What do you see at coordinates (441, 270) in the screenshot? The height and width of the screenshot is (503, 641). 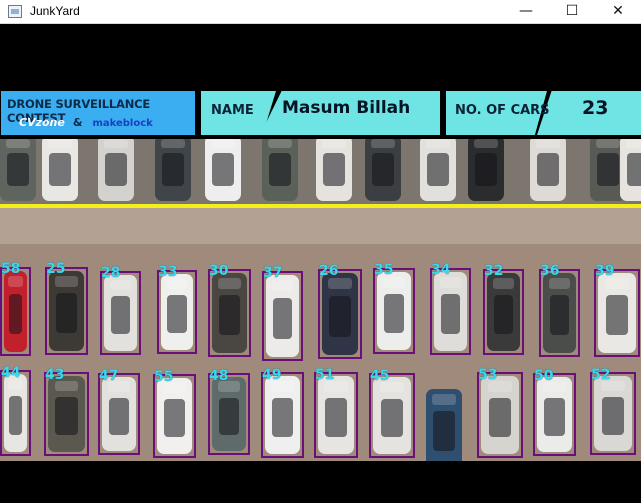 I see `detection-id-label: 34` at bounding box center [441, 270].